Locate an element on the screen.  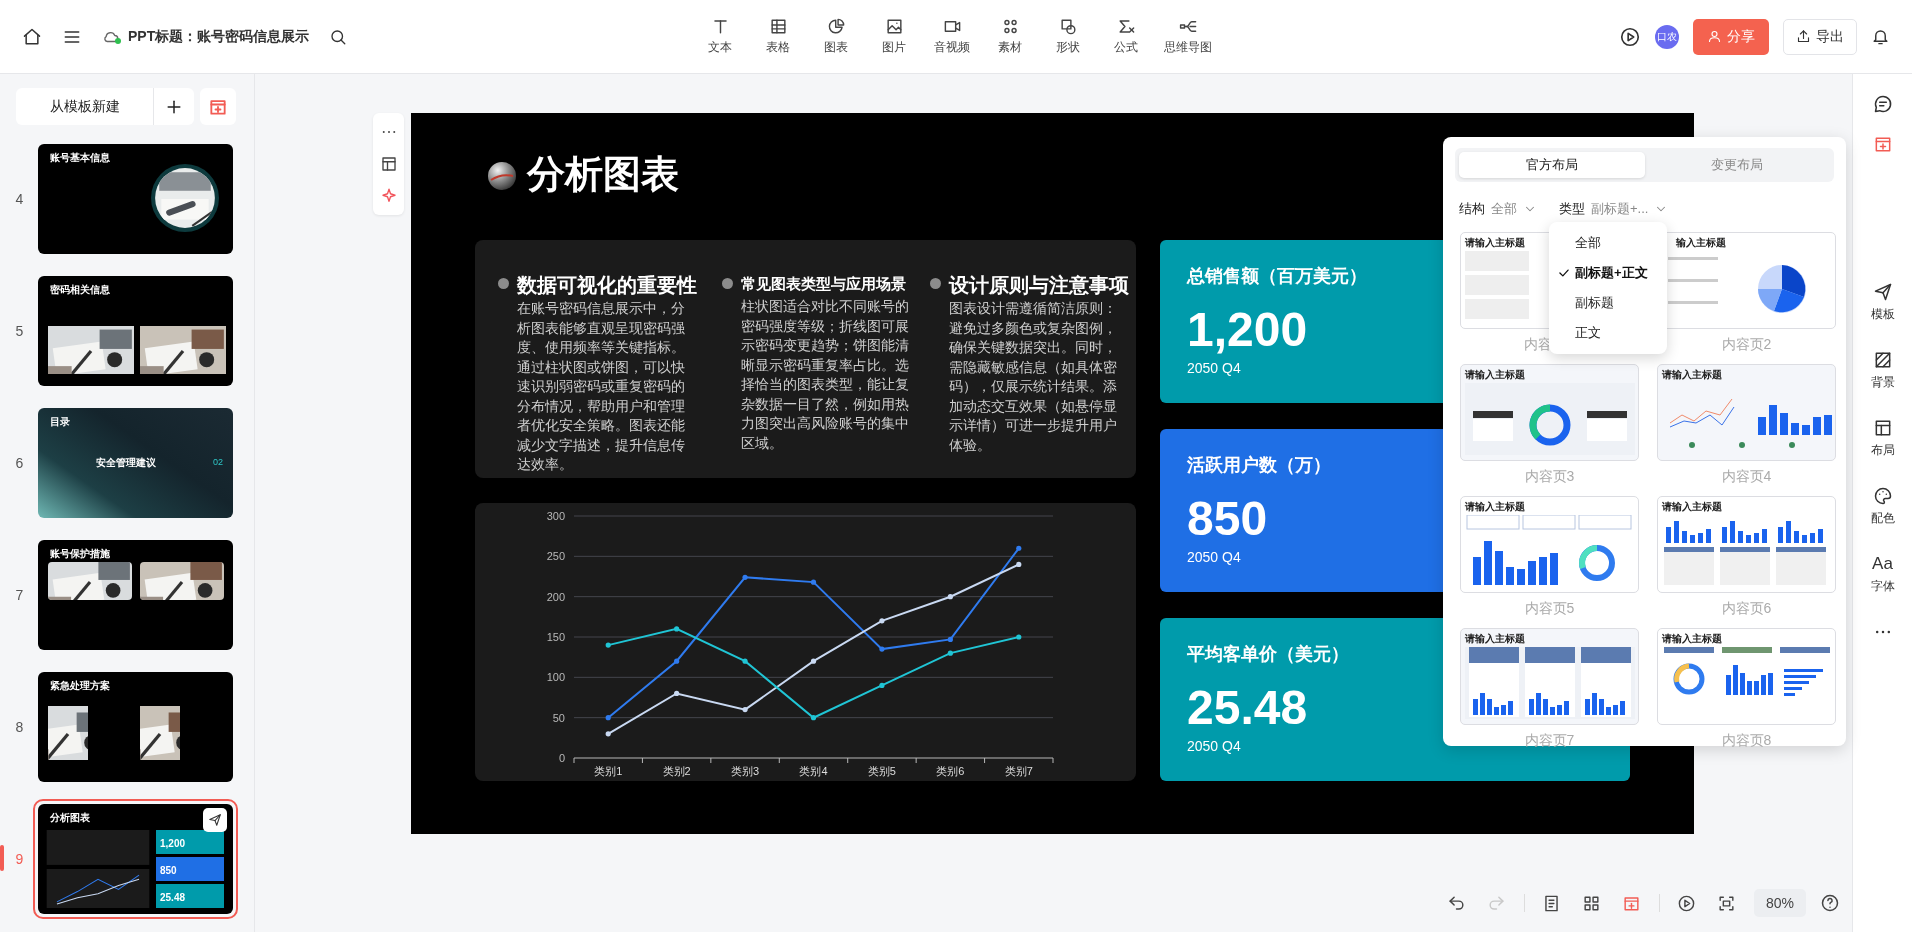
mini-kpi-card: 1,200 is located at coordinates (190, 842).